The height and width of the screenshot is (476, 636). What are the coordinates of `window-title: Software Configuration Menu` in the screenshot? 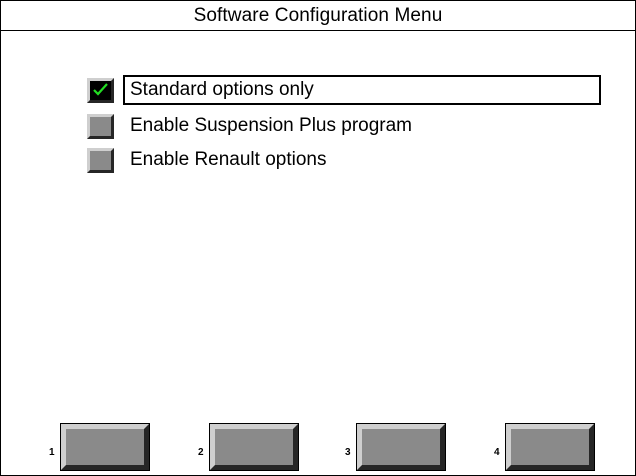 It's located at (318, 16).